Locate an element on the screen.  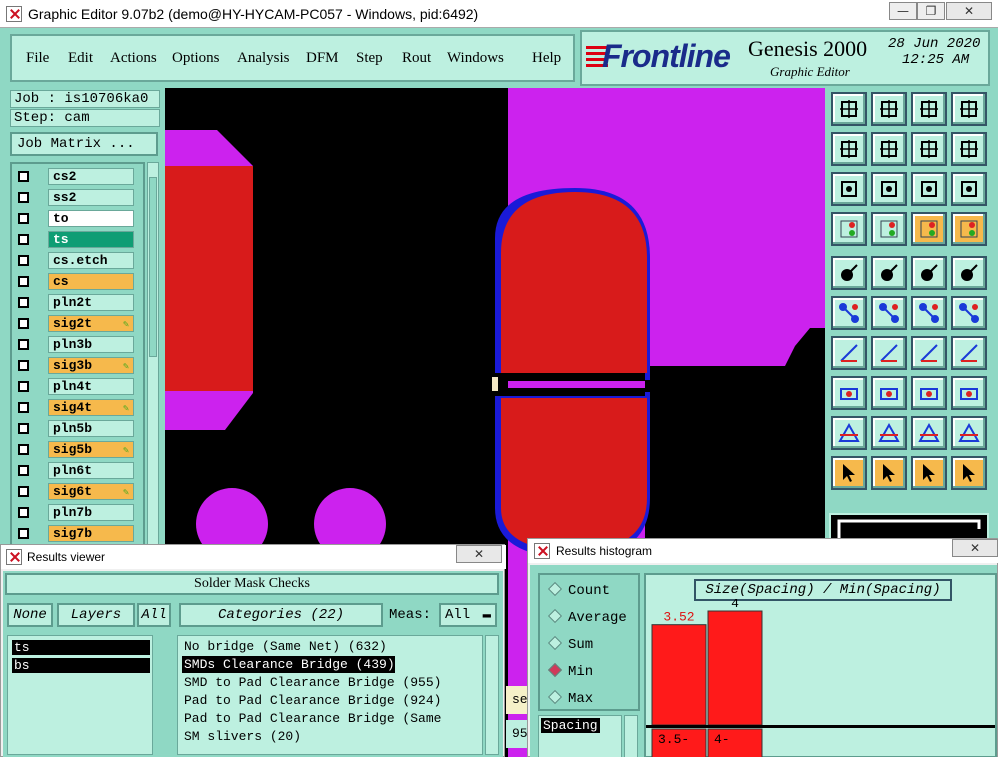
menu-file: File is located at coordinates (37, 58).